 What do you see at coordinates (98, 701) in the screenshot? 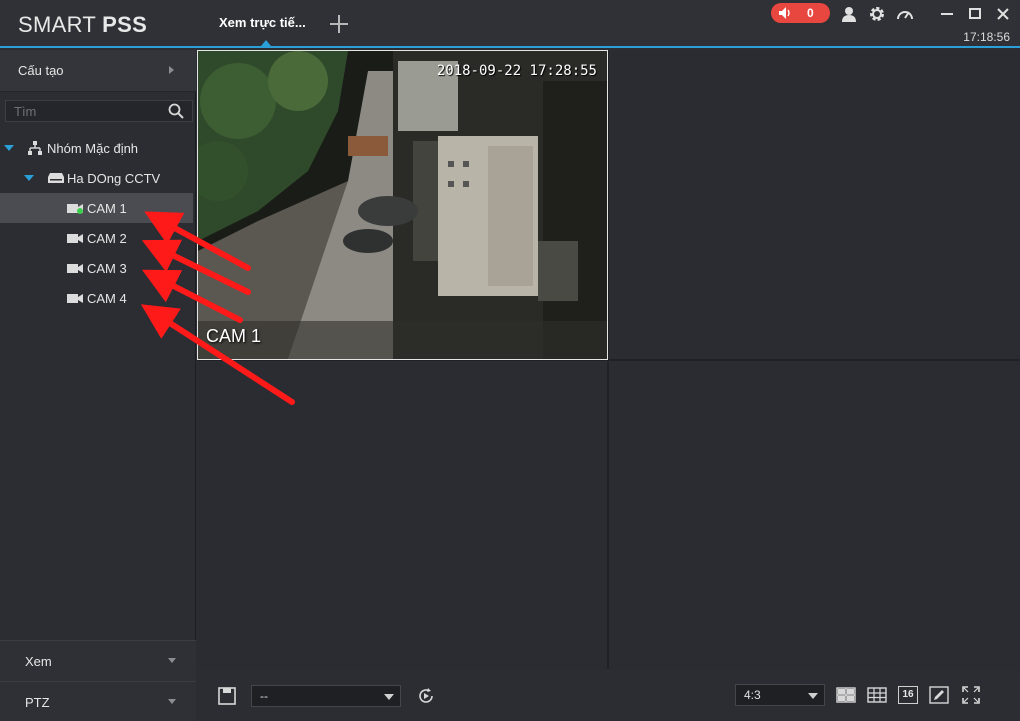
I see `panel-ptz: PTZ` at bounding box center [98, 701].